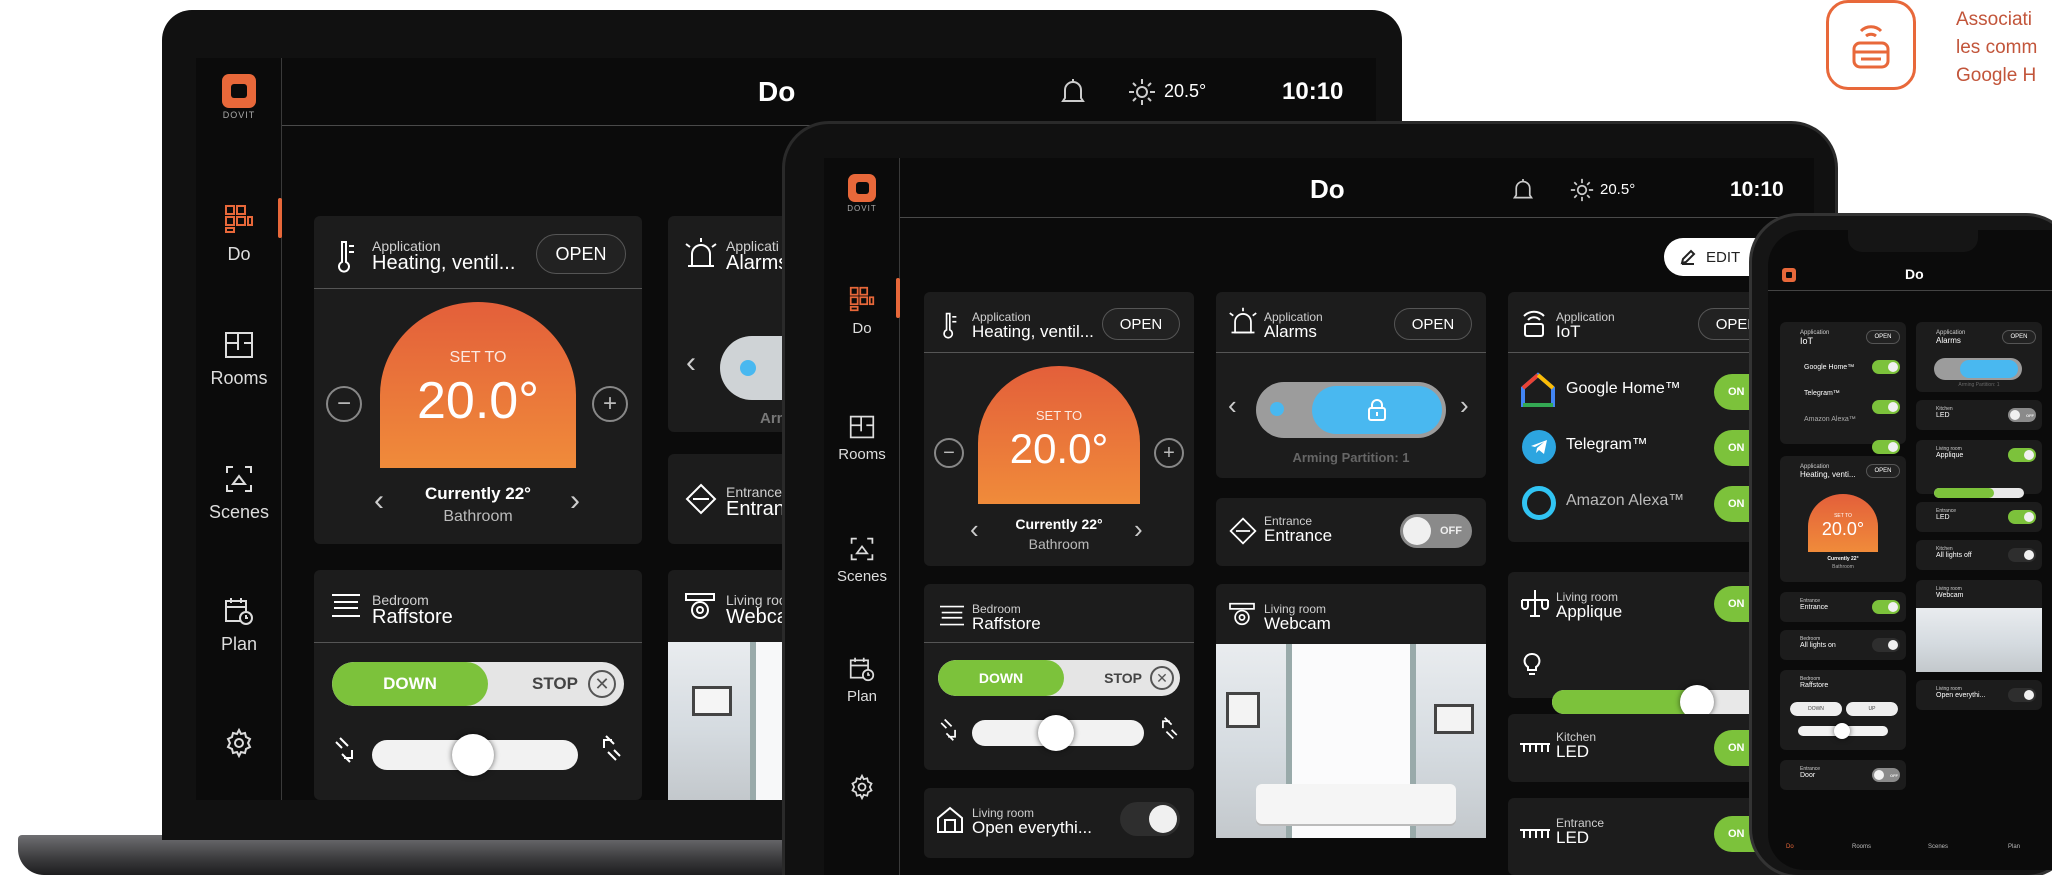  What do you see at coordinates (239, 611) in the screenshot?
I see `calendar-clock-icon` at bounding box center [239, 611].